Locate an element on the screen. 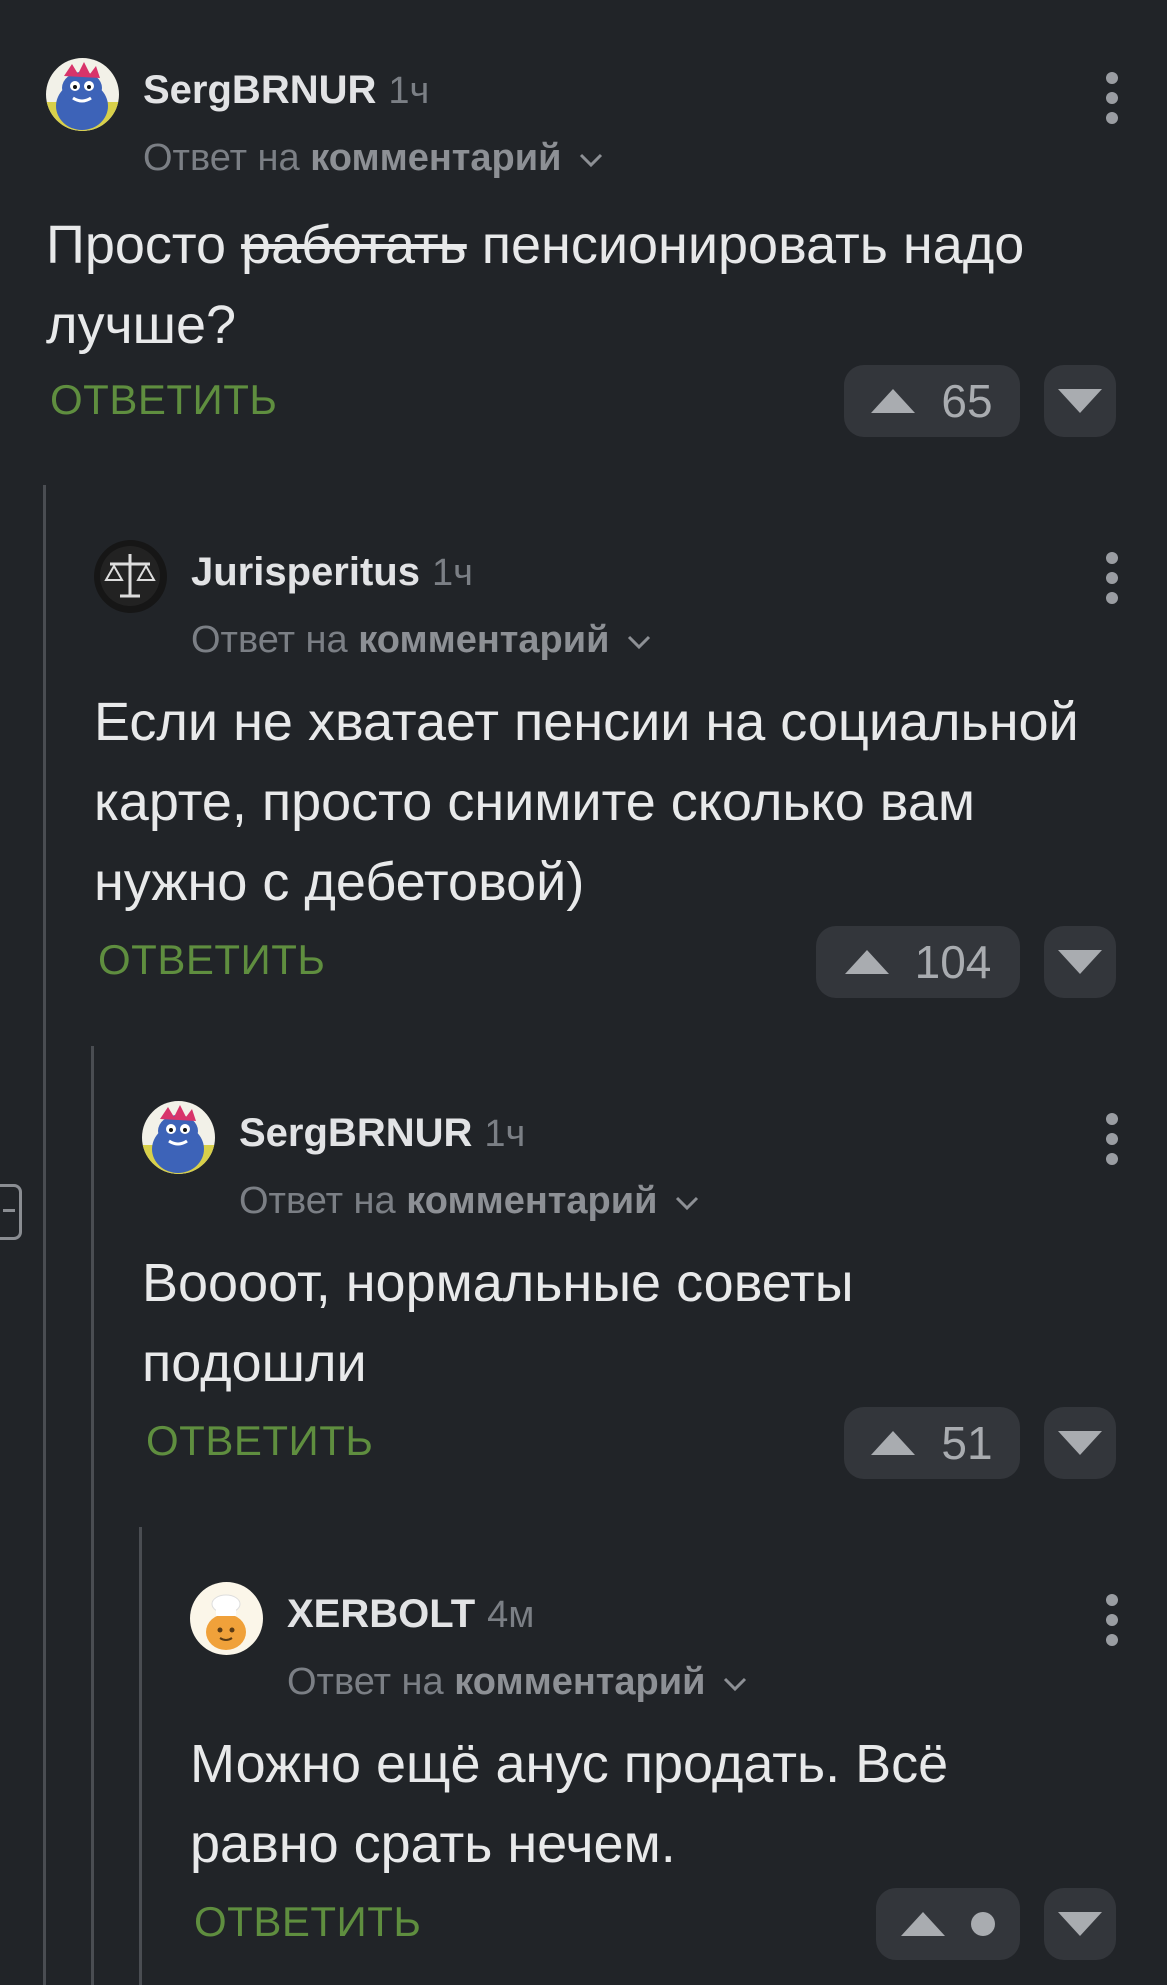 The width and height of the screenshot is (1167, 1985). rating-count: 104 is located at coordinates (953, 962).